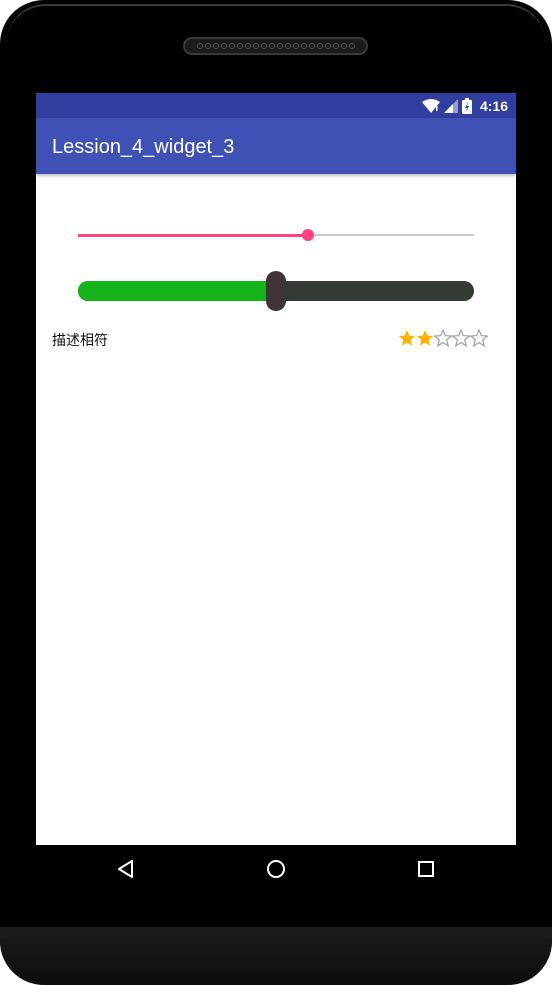  I want to click on battery-icon, so click(466, 106).